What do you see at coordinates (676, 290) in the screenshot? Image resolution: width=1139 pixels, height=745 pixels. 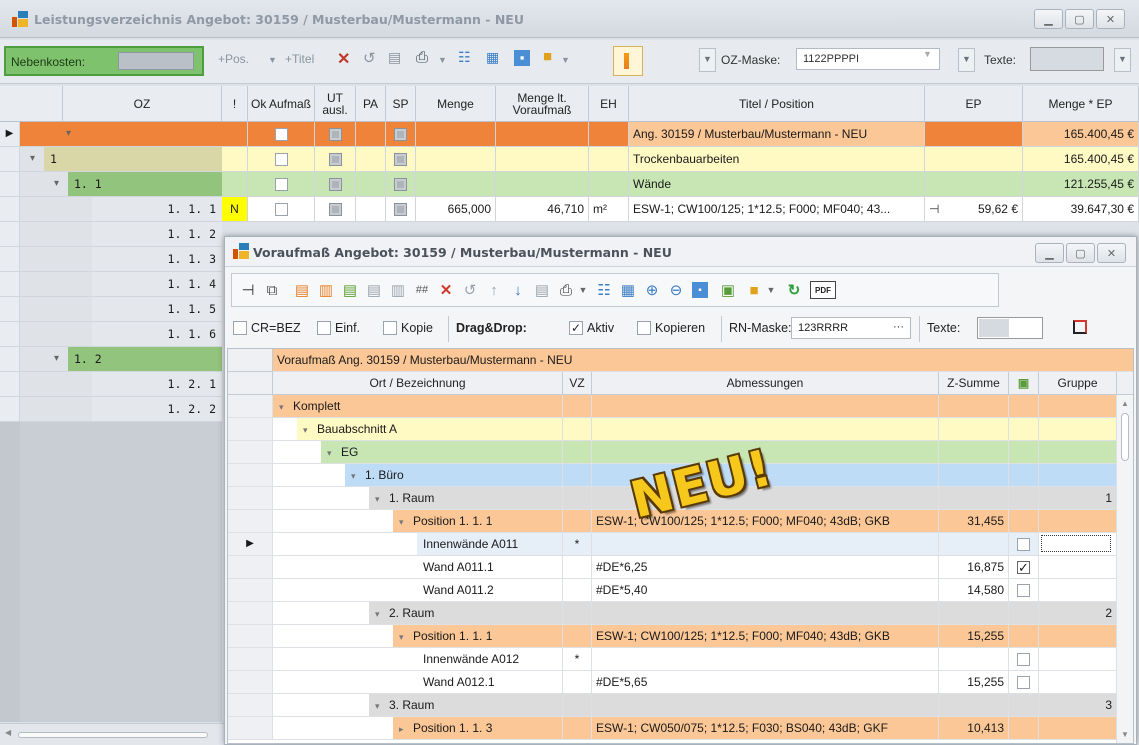 I see `zoom-out-icon: ⊖` at bounding box center [676, 290].